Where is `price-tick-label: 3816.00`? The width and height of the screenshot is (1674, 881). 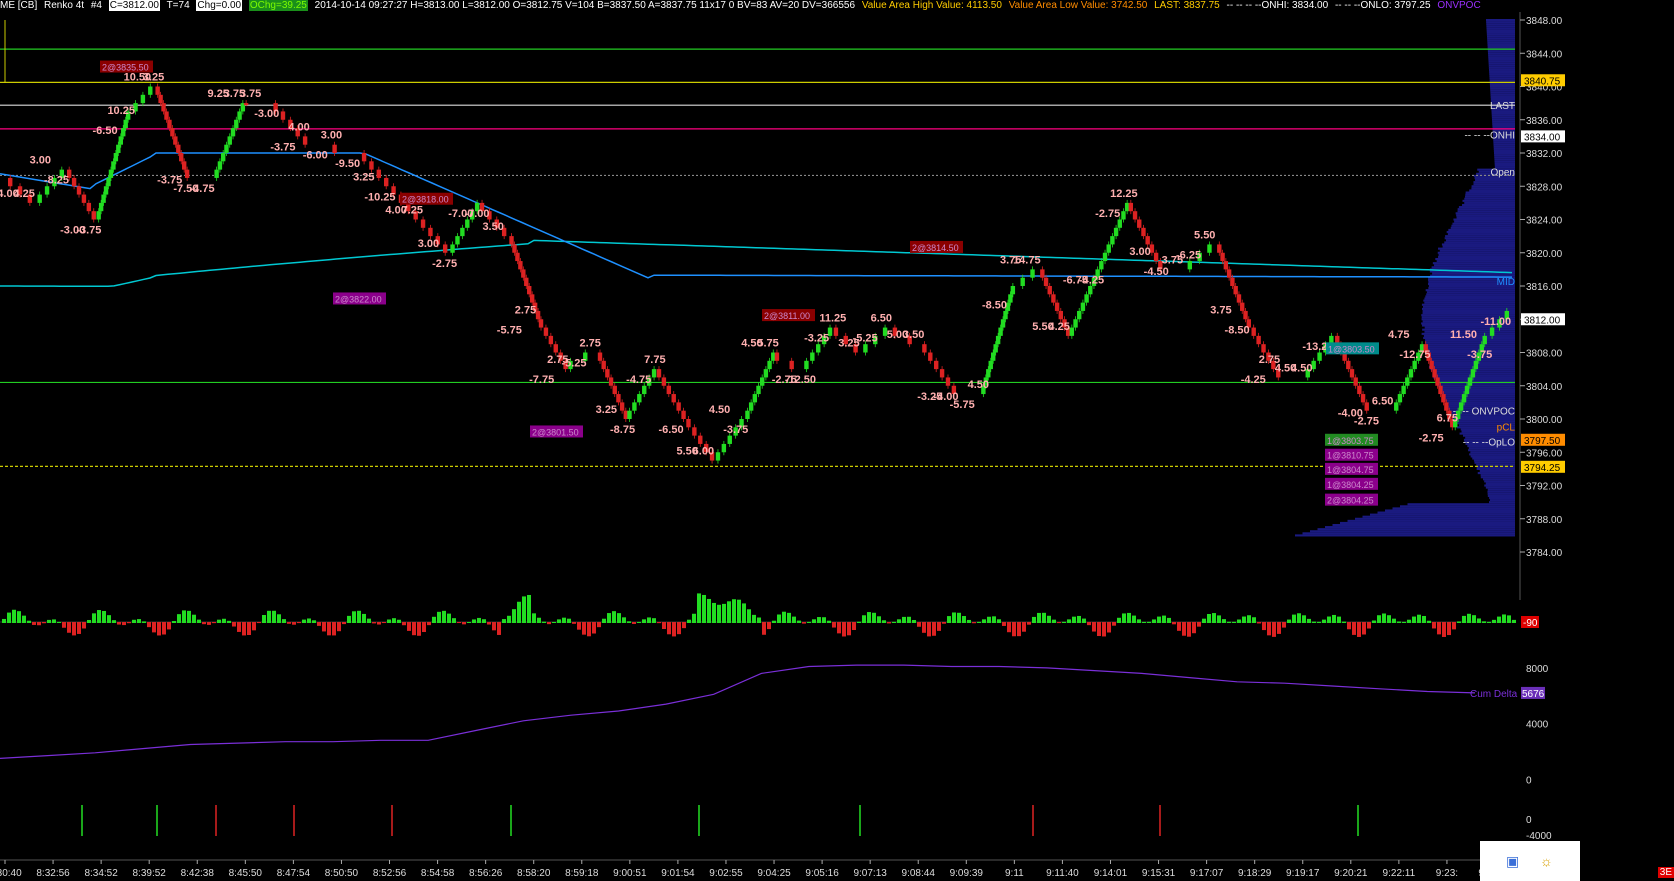 price-tick-label: 3816.00 is located at coordinates (1544, 287).